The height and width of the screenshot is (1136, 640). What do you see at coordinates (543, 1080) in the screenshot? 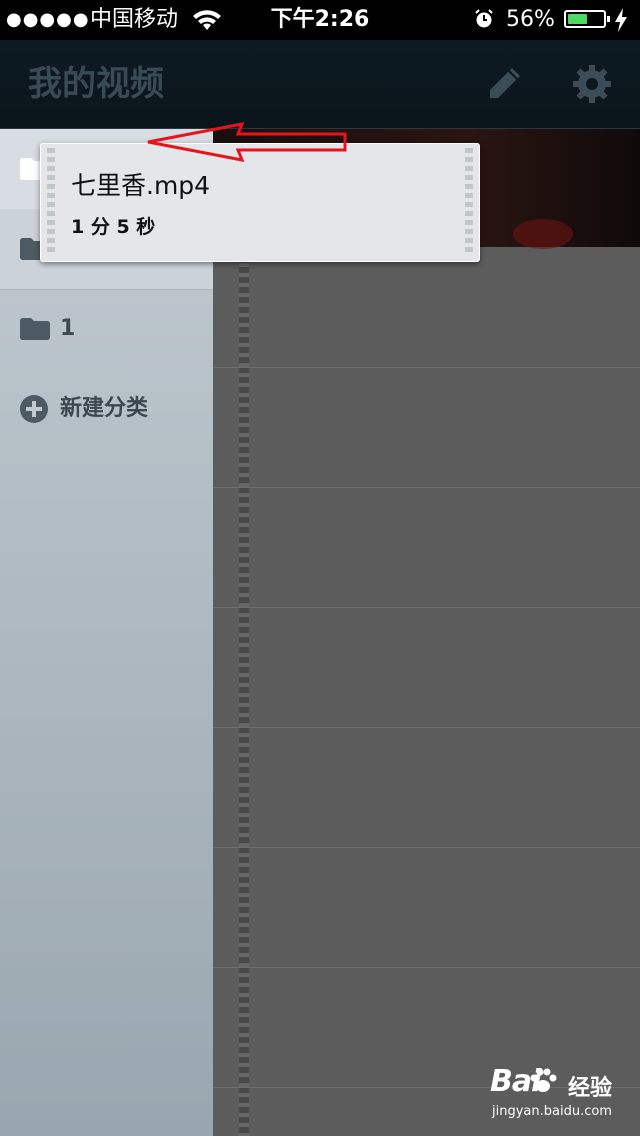
I see `paw-icon` at bounding box center [543, 1080].